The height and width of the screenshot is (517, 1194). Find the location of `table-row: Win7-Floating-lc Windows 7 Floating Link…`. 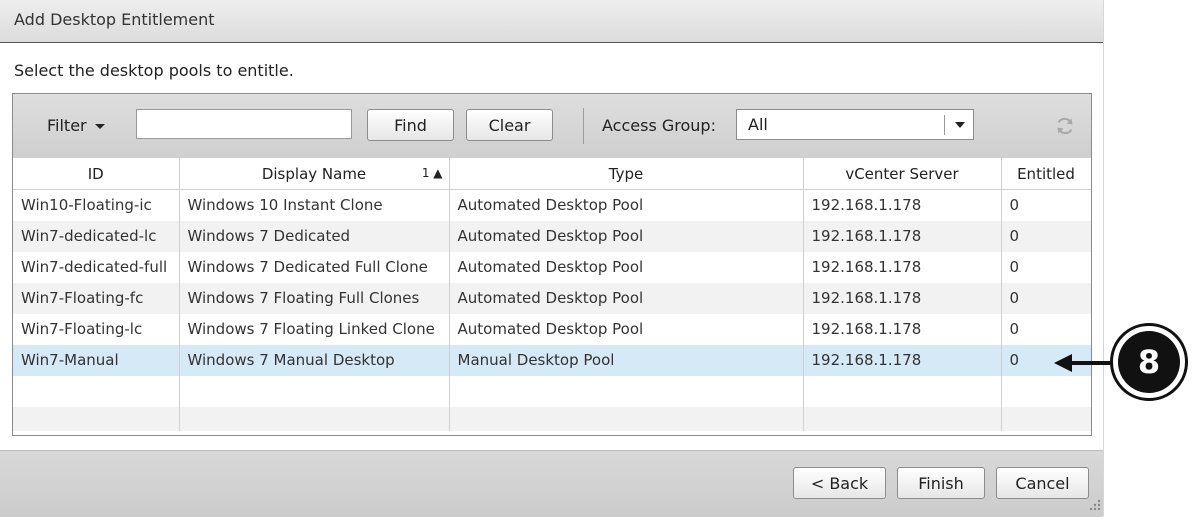

table-row: Win7-Floating-lc Windows 7 Floating Link… is located at coordinates (552, 329).